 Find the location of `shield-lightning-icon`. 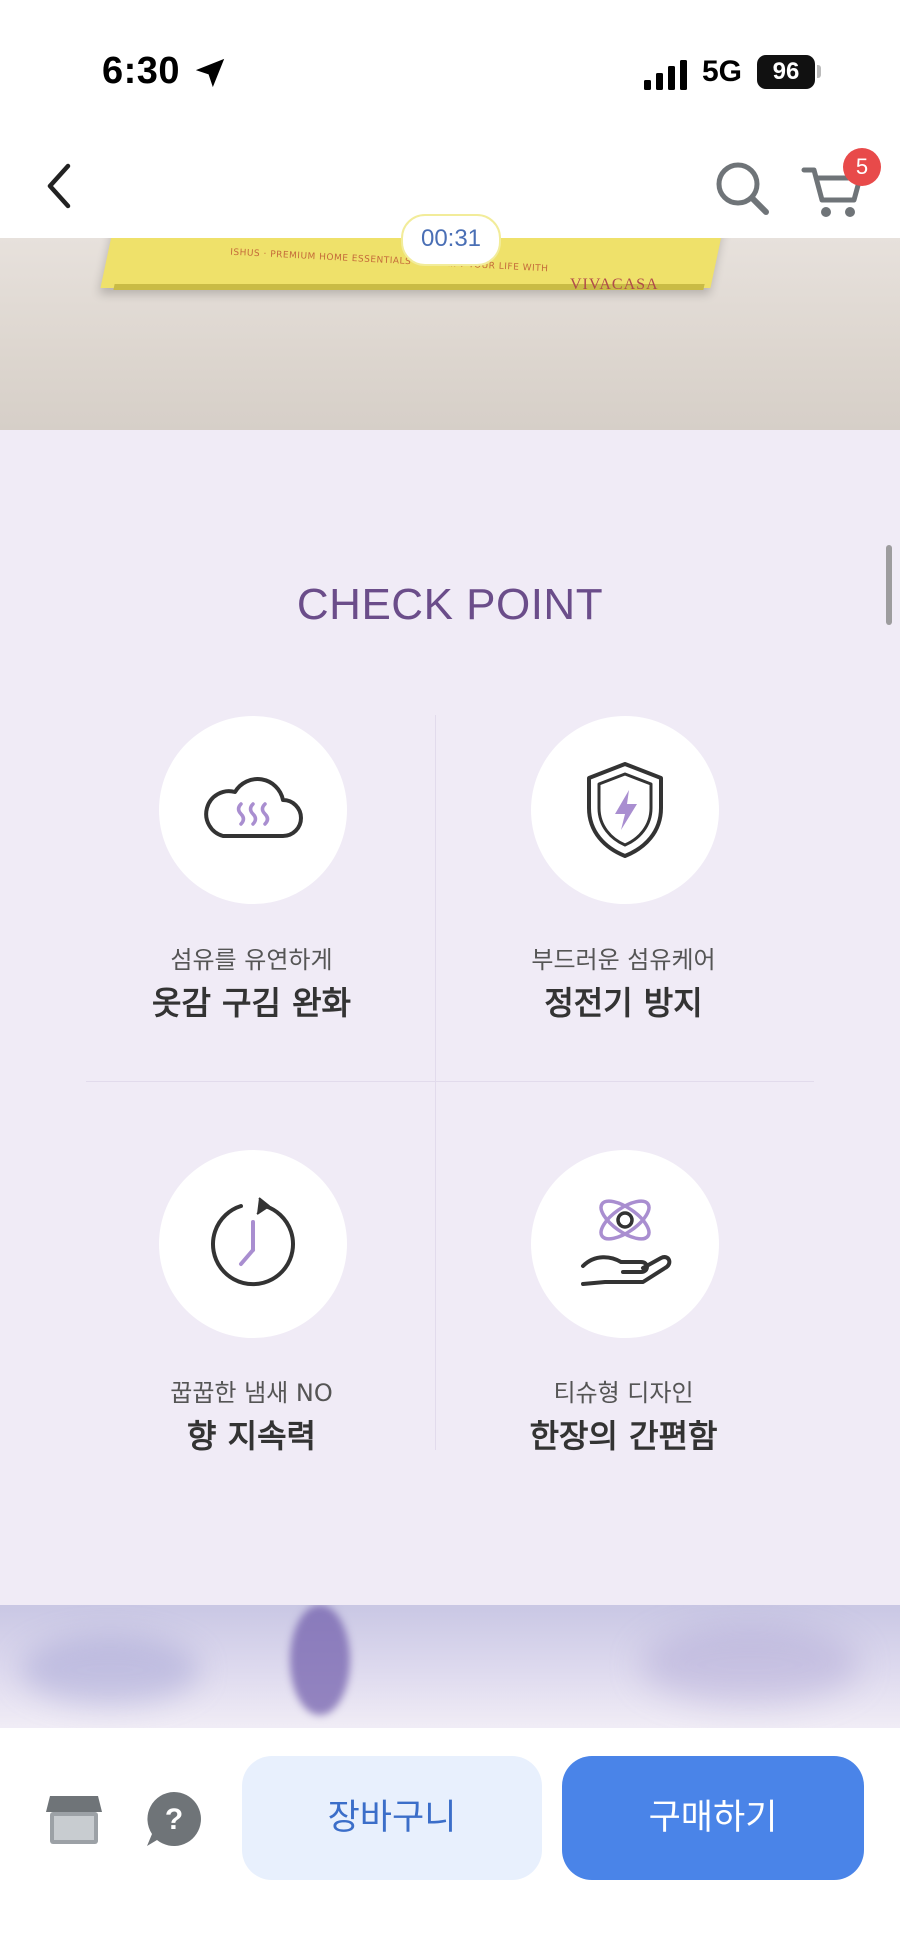

shield-lightning-icon is located at coordinates (625, 810).